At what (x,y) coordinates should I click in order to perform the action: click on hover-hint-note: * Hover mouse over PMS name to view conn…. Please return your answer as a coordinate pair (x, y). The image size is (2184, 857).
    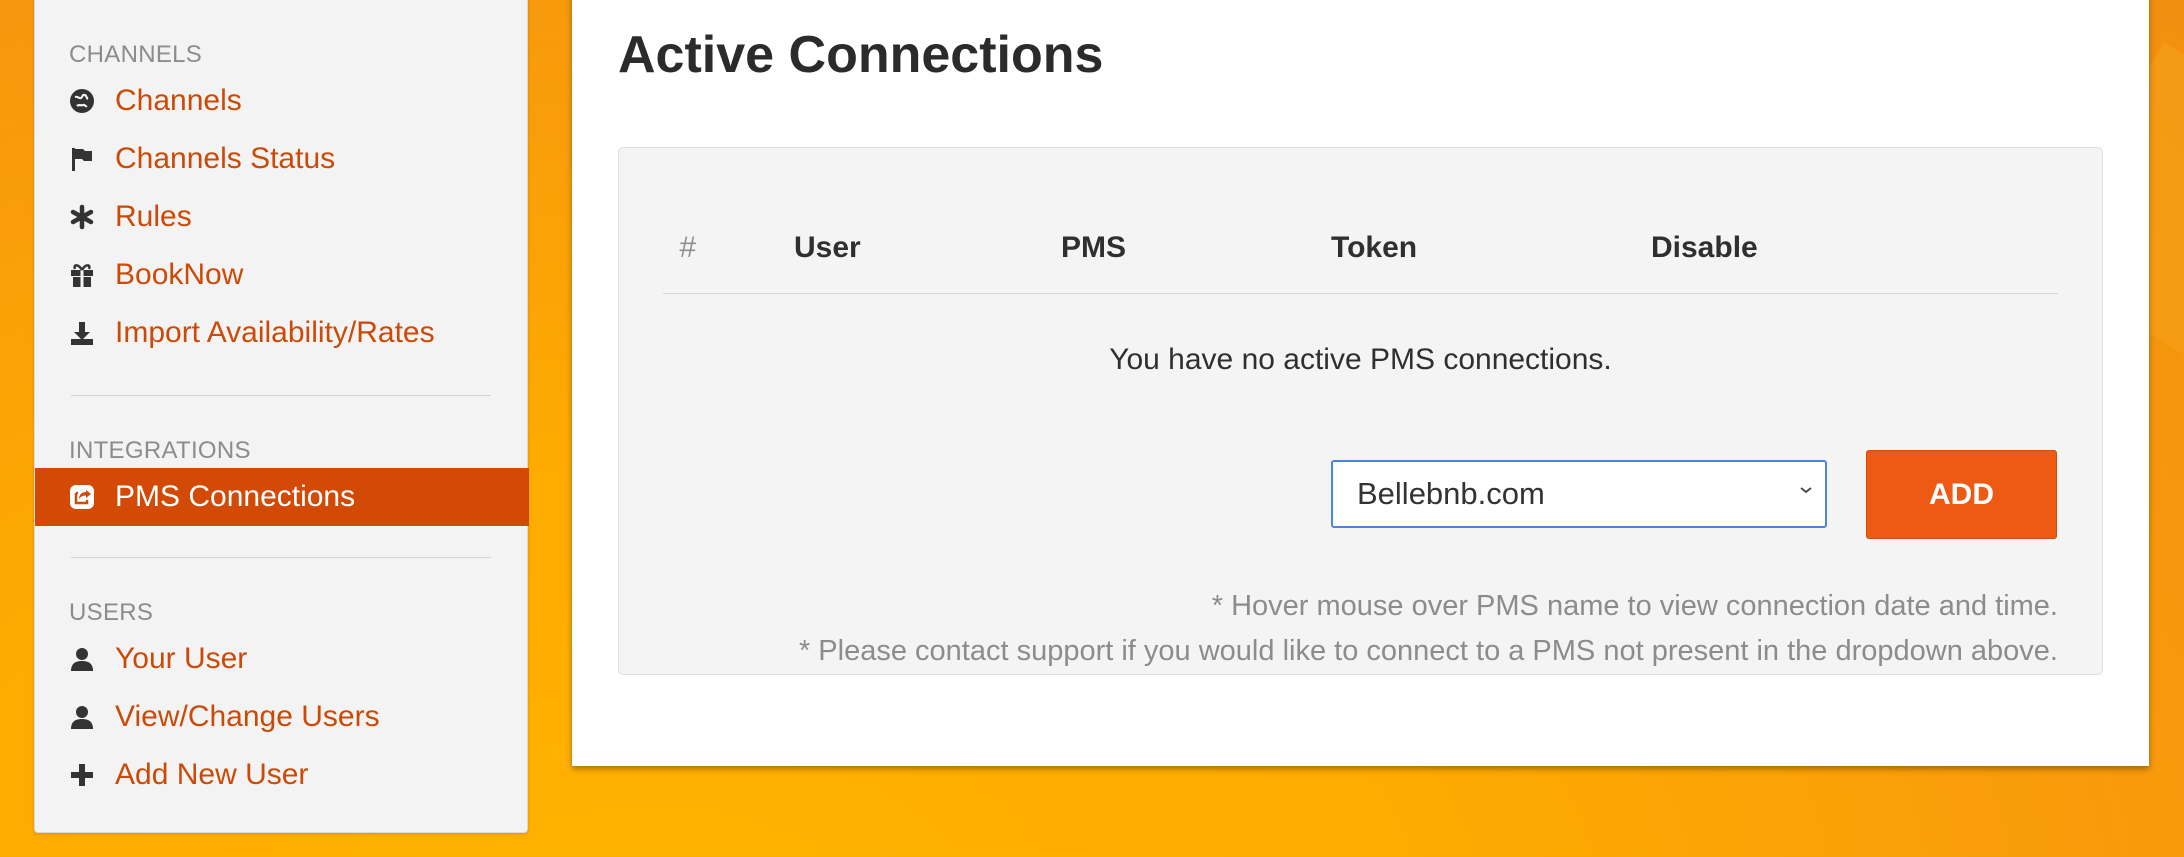
    Looking at the image, I should click on (1634, 606).